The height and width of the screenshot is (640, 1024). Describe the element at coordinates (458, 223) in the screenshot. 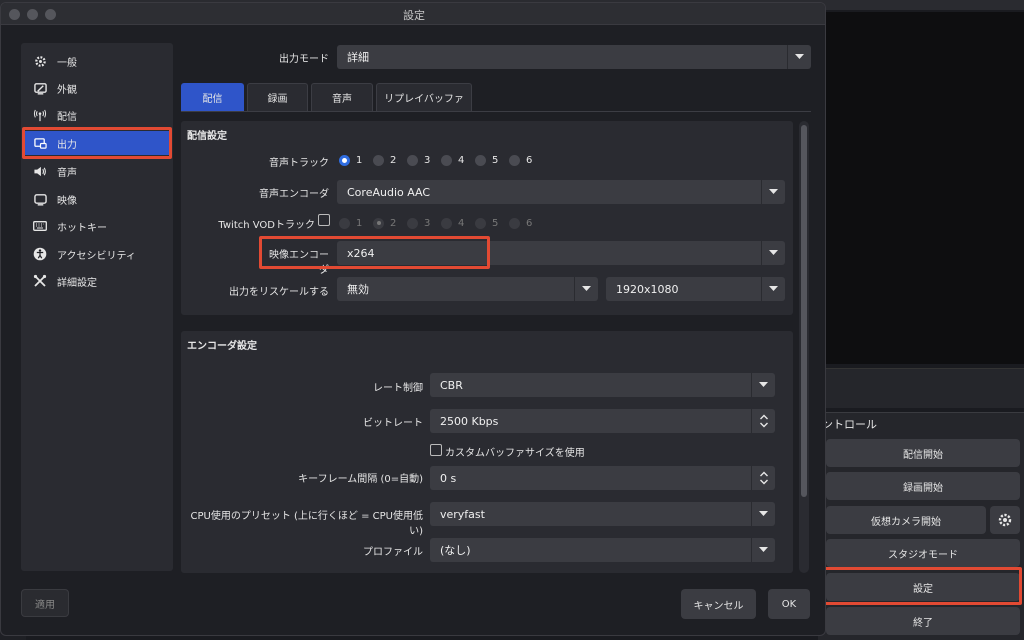

I see `twitch-vod-radio-4: 4` at that location.